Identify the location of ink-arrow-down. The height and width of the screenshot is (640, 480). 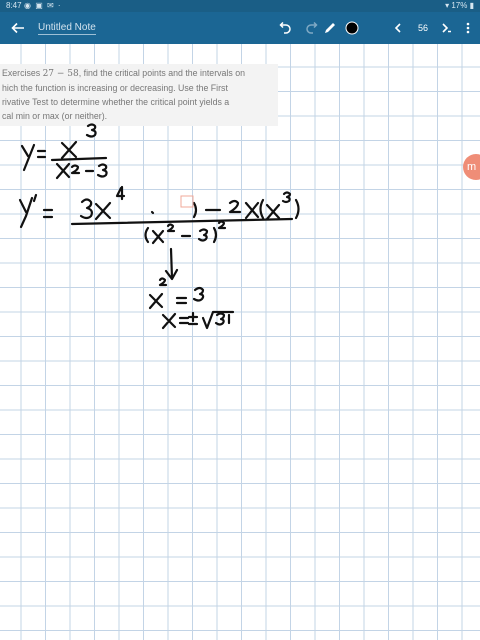
(171, 264).